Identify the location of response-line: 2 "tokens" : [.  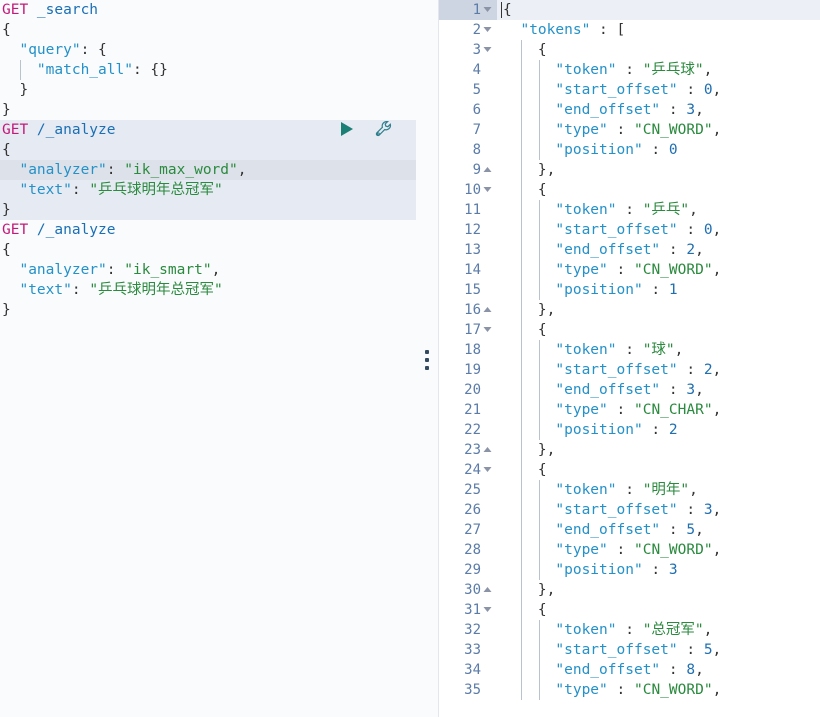
(629, 30).